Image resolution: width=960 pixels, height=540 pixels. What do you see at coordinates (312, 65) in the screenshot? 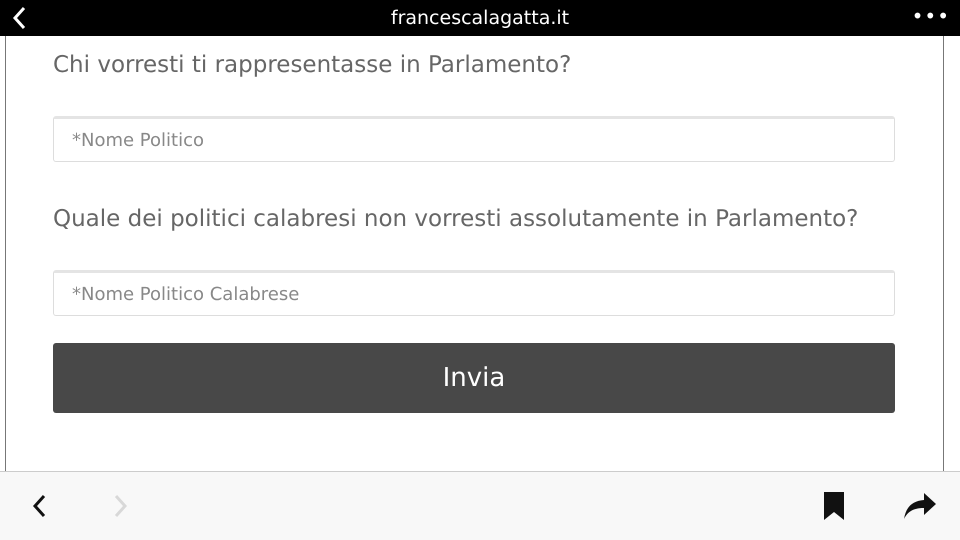
I see `question-text: Chi vorresti ti rappresentasse in Parlamento?` at bounding box center [312, 65].